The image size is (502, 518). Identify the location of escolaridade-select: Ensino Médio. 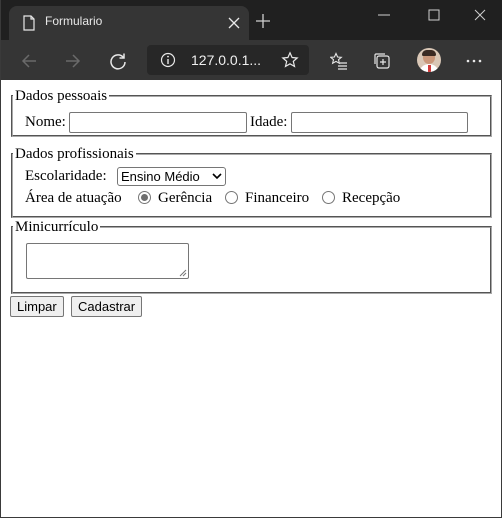
(171, 176).